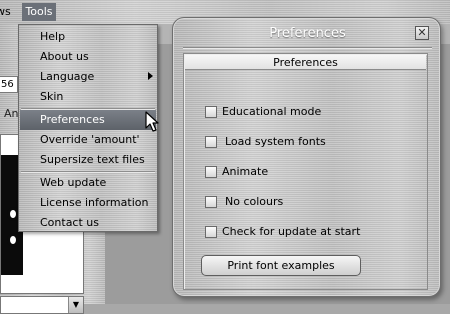 Image resolution: width=450 pixels, height=314 pixels. I want to click on preview-glyph-eye, so click(13, 240).